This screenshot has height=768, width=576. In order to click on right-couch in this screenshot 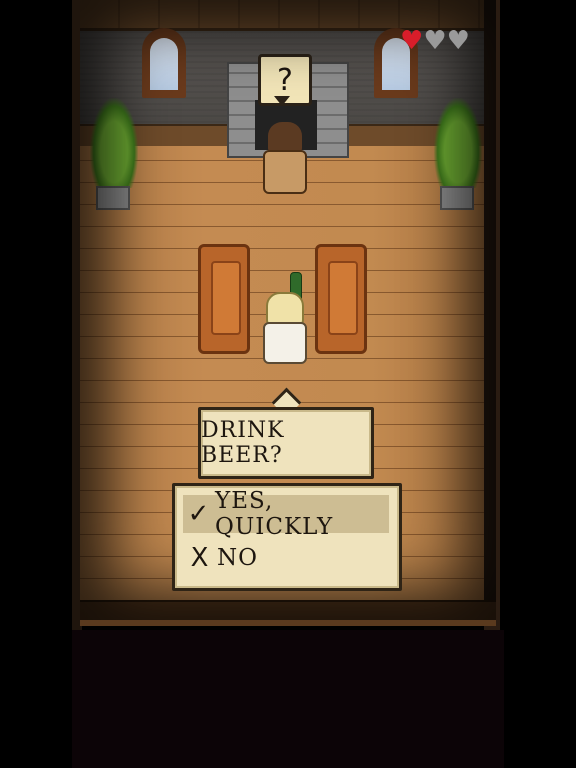, I will do `click(341, 299)`.